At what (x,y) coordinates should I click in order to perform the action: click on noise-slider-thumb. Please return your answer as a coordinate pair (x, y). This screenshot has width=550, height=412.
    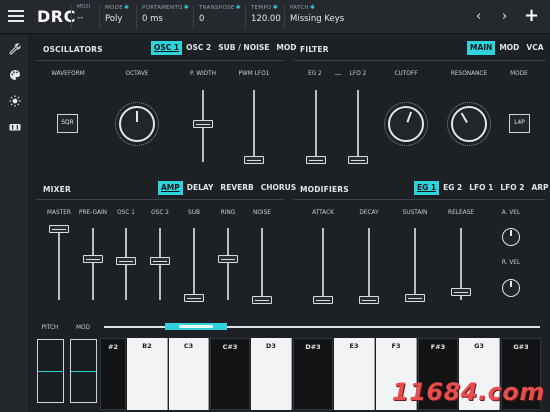
    Looking at the image, I should click on (262, 300).